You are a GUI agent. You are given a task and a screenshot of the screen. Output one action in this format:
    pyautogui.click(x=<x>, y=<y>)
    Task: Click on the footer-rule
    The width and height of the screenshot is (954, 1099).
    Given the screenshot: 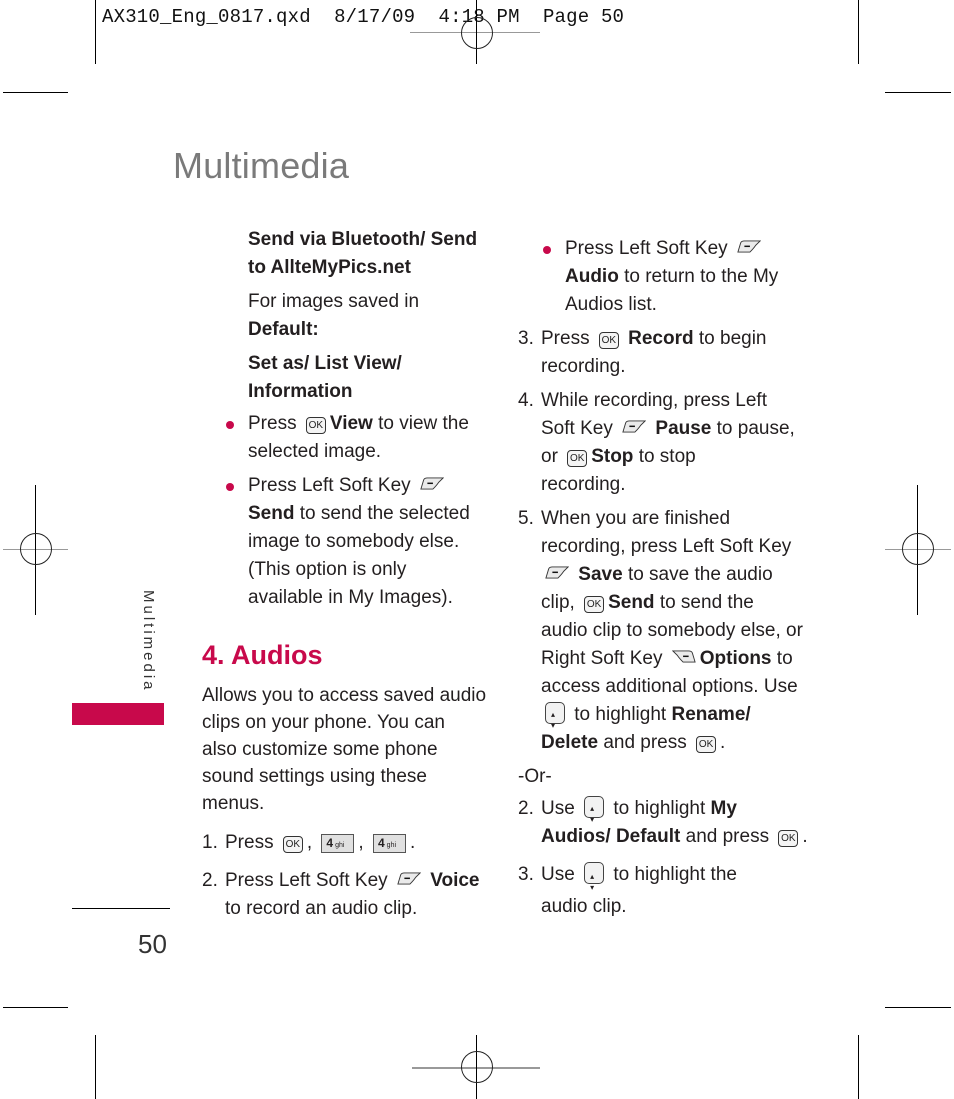 What is the action you would take?
    pyautogui.click(x=121, y=908)
    